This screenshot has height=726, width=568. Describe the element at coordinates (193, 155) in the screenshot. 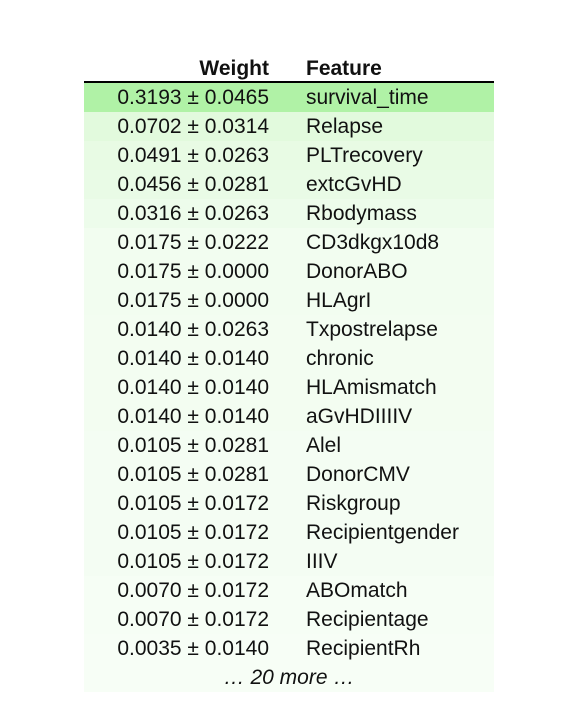

I see `weight-cell: 0.0491 ± 0.0263` at that location.